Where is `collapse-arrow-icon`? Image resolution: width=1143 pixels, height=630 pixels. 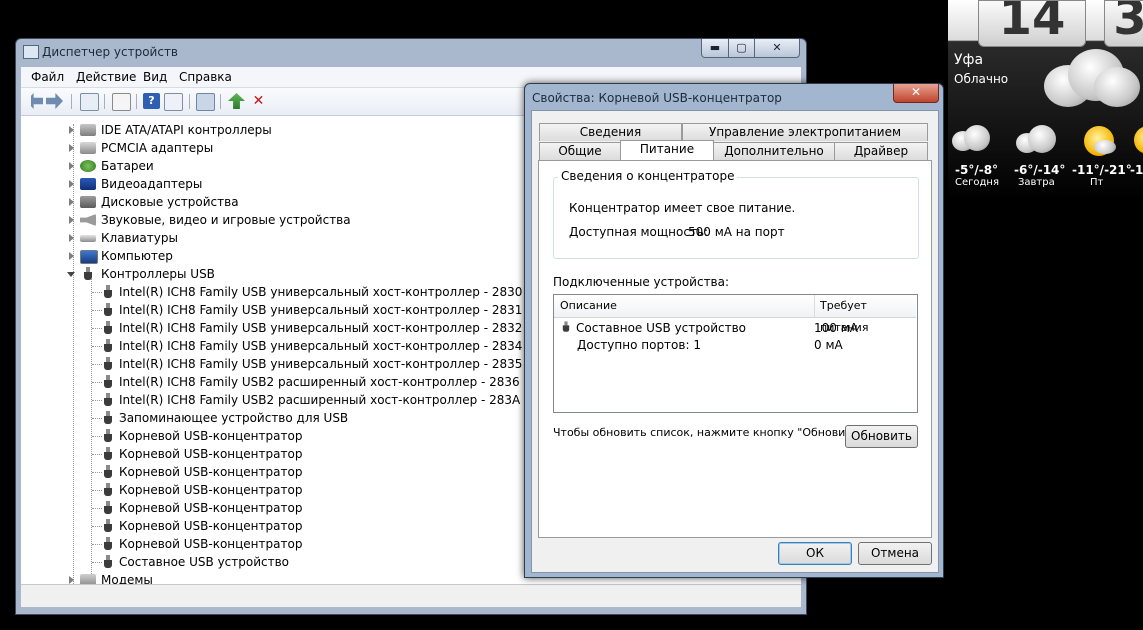
collapse-arrow-icon is located at coordinates (71, 274).